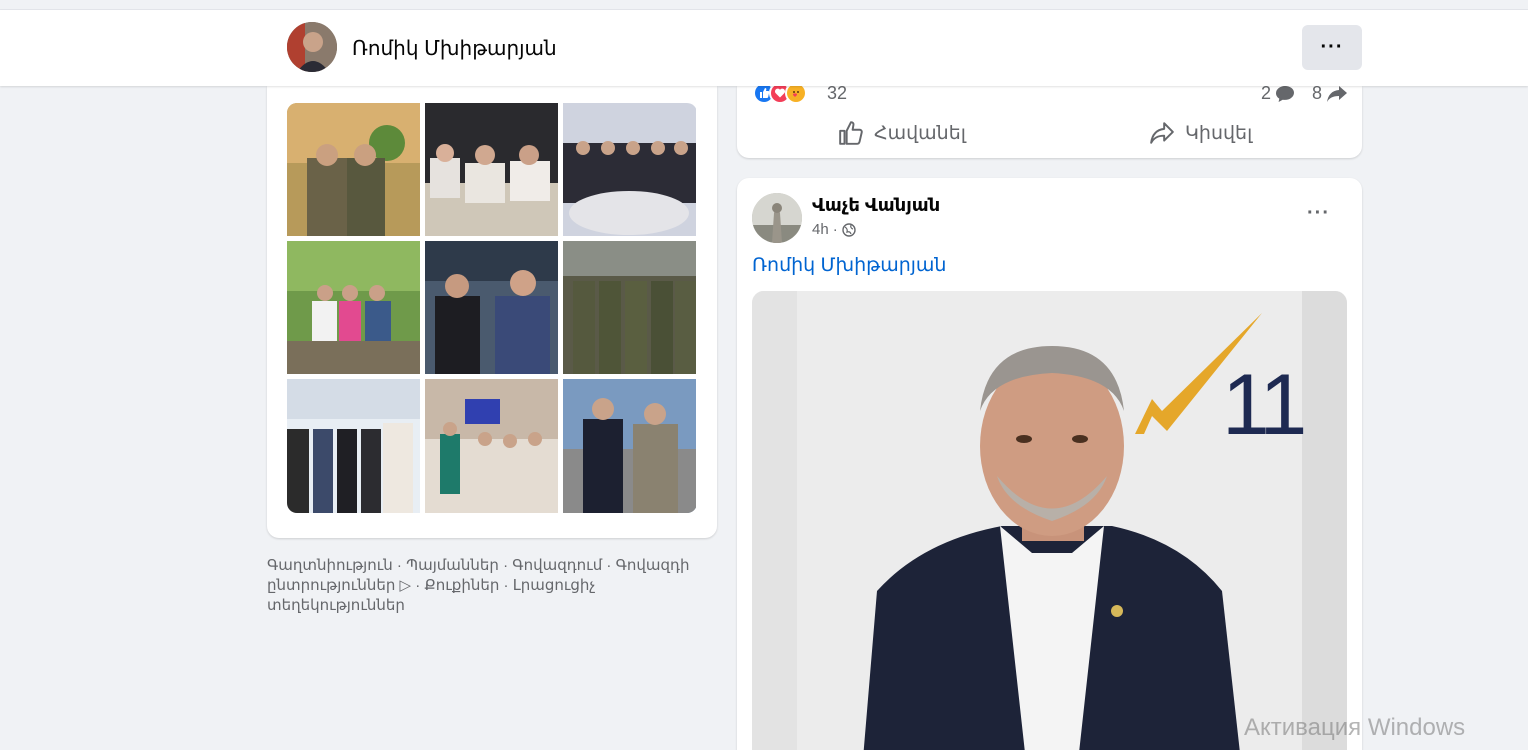  I want to click on photo-grid, so click(492, 308).